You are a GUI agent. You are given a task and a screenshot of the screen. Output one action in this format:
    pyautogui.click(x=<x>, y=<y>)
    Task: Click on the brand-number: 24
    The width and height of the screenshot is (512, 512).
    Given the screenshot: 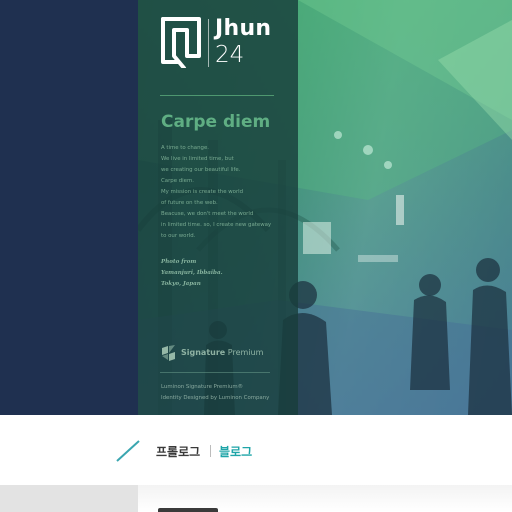 What is the action you would take?
    pyautogui.click(x=230, y=55)
    